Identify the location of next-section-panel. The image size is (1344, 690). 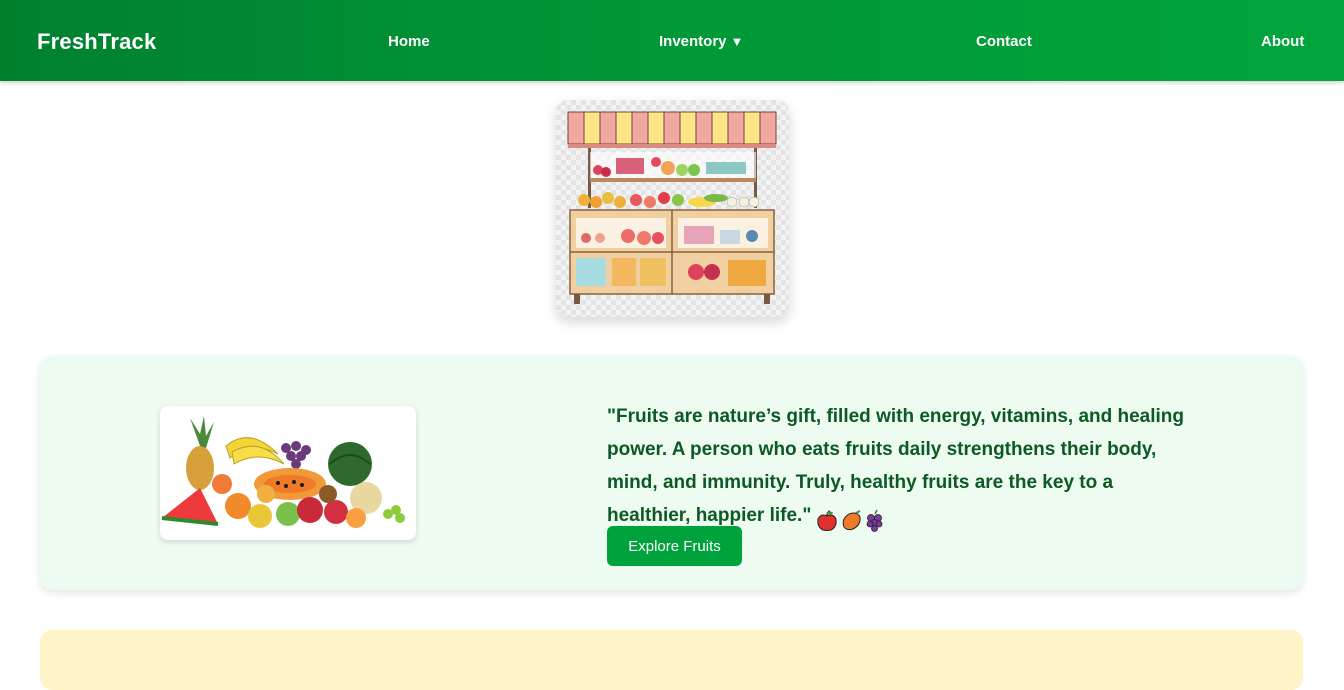
(671, 660).